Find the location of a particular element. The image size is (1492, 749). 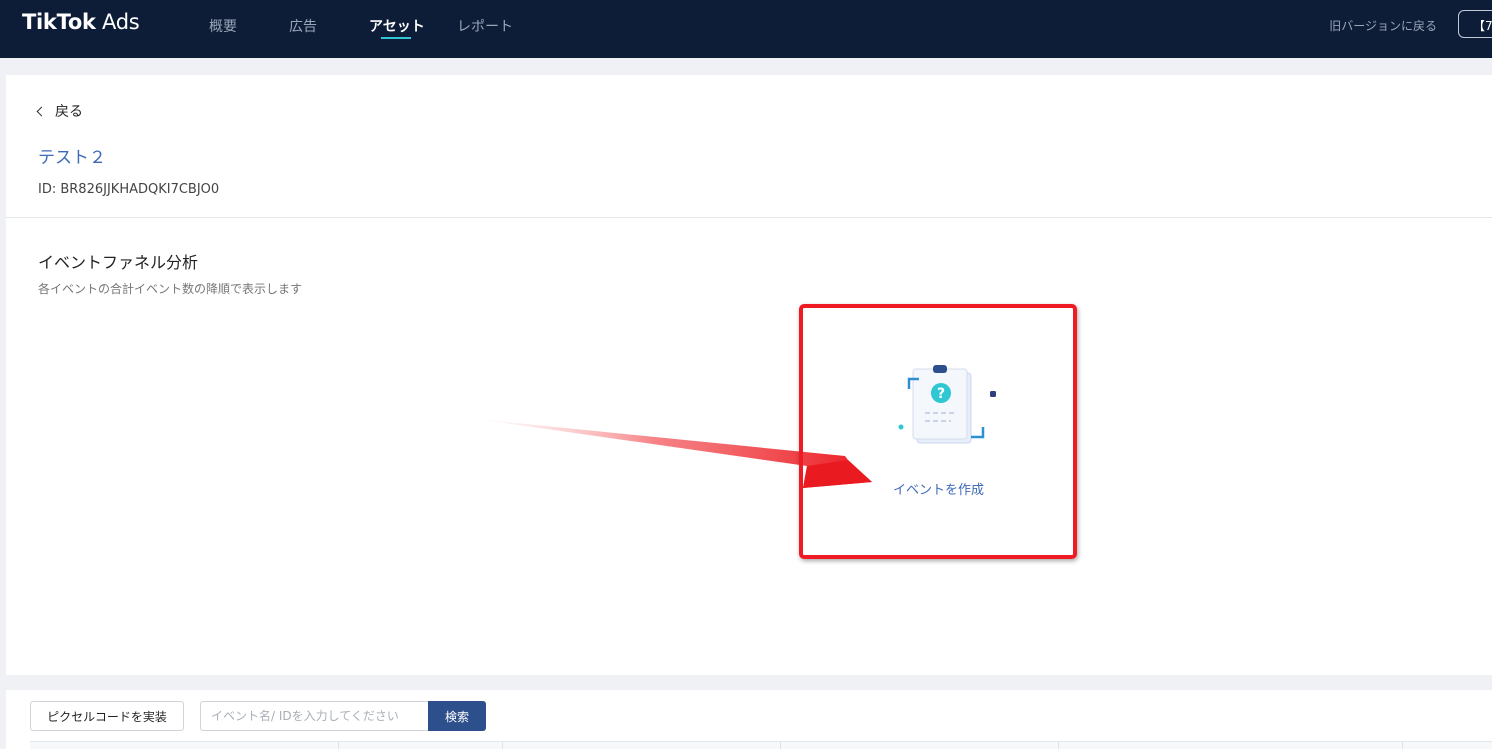

logo-text-bold: TikTok is located at coordinates (59, 22).